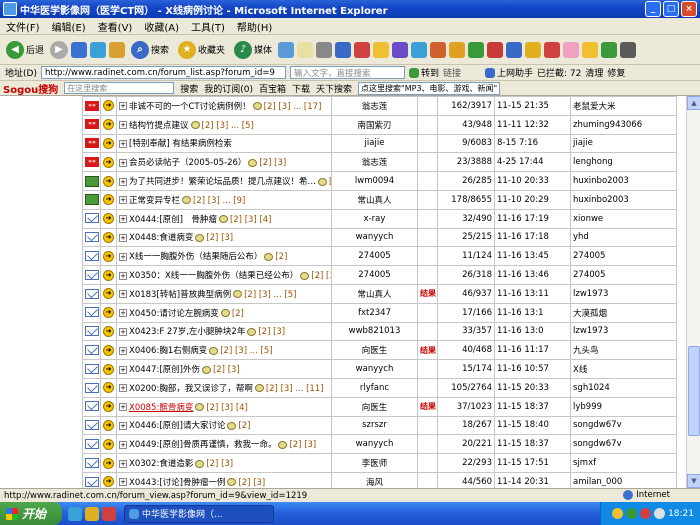 The image size is (700, 525). What do you see at coordinates (59, 49) in the screenshot?
I see `forward-arrow-icon: ▶` at bounding box center [59, 49].